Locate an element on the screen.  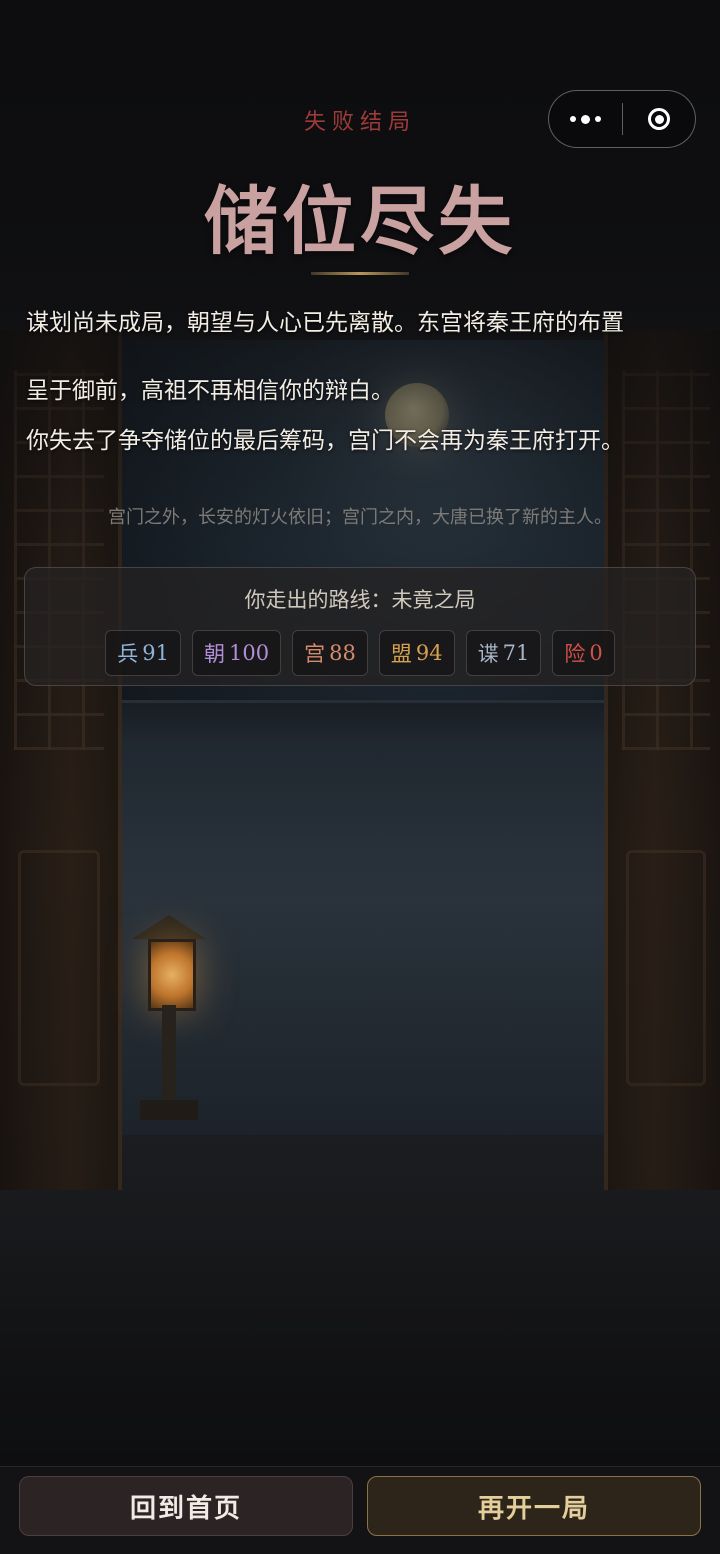
route-label: 你走出的路线：未竟之局 is located at coordinates (360, 600).